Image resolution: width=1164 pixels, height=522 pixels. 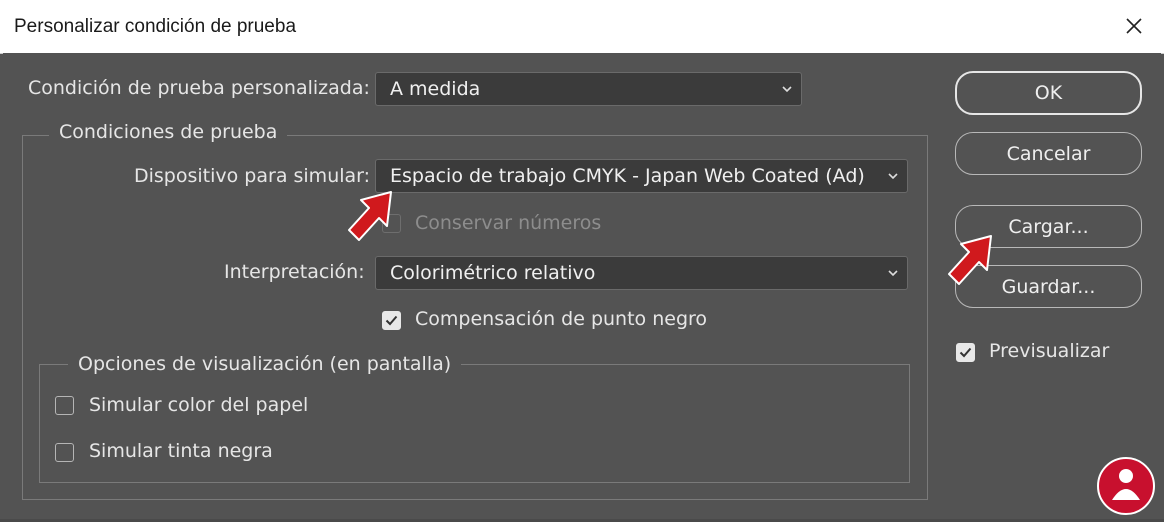 I want to click on black-point-label: Compensación de punto negro, so click(x=561, y=319).